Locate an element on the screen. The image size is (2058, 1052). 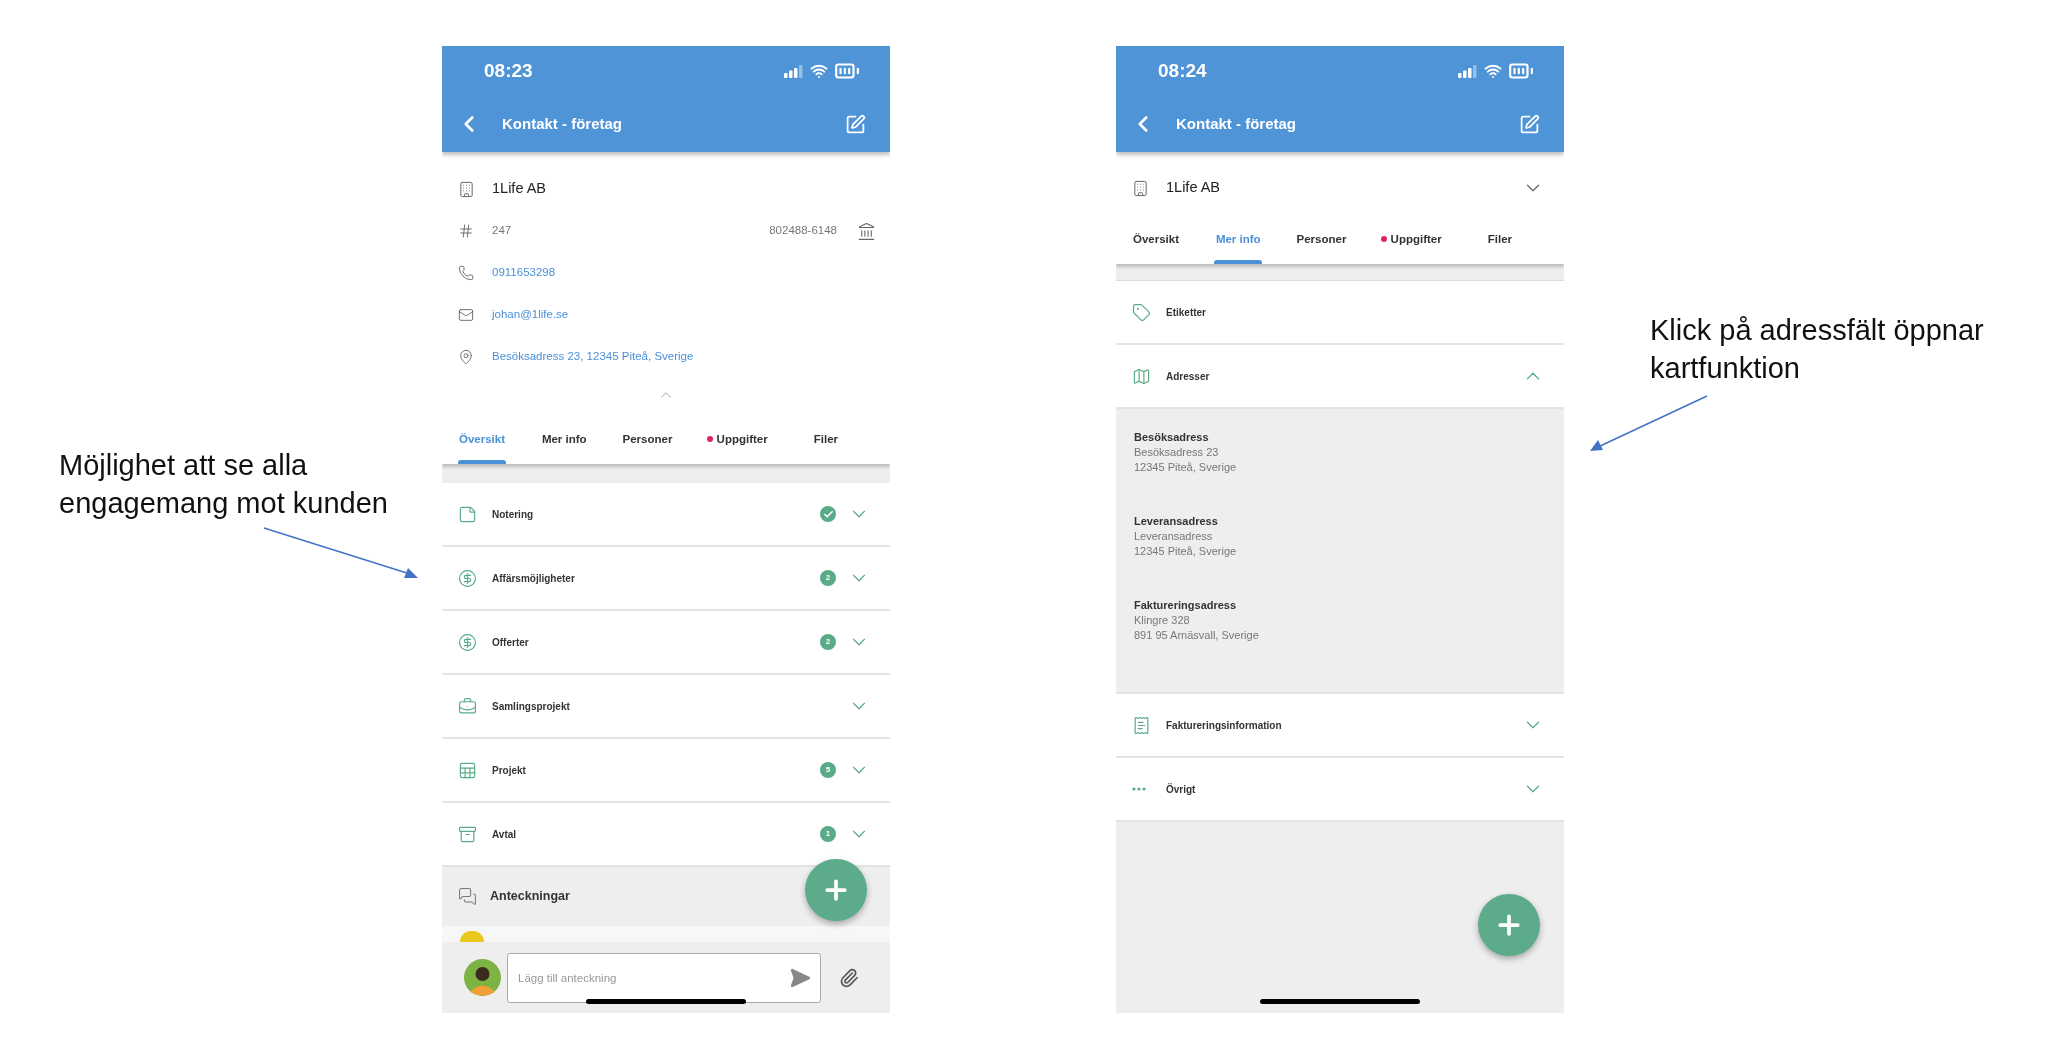
location-pin-icon is located at coordinates (466, 357).